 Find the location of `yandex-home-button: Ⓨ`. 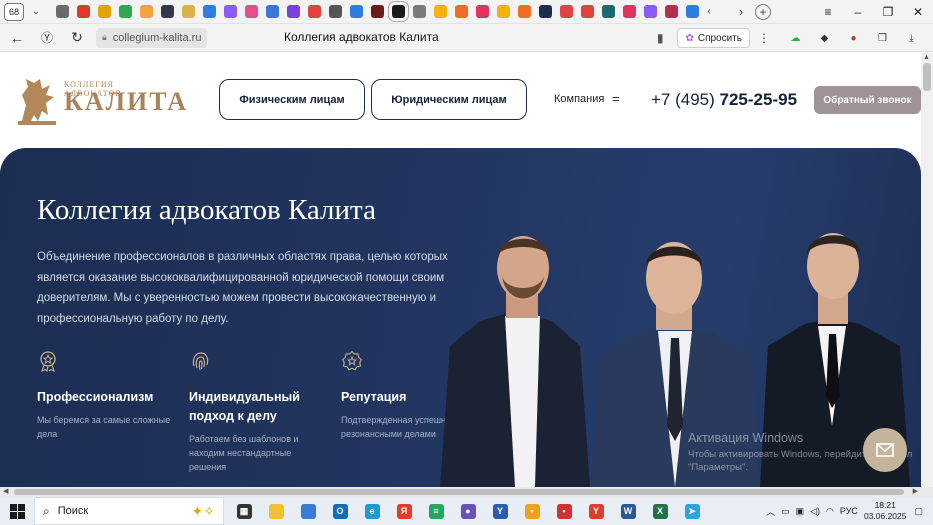

yandex-home-button: Ⓨ is located at coordinates (47, 38).